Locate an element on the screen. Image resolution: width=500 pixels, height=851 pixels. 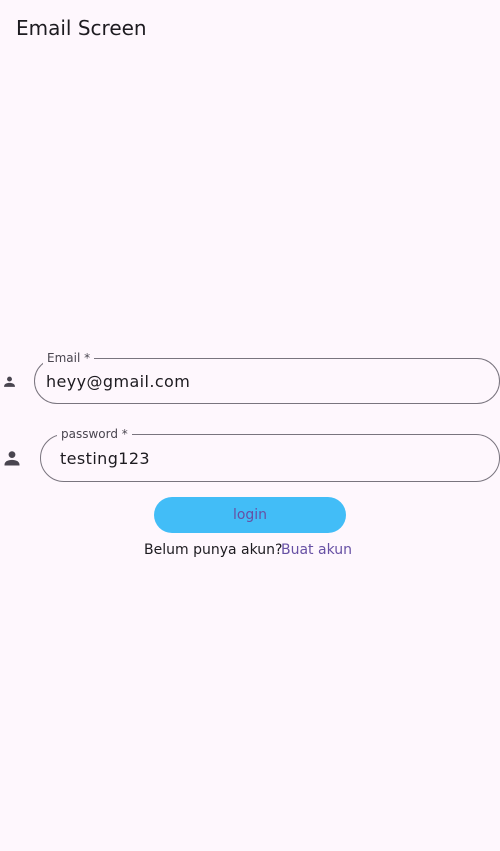
password-field: password * testing123 is located at coordinates (270, 454).